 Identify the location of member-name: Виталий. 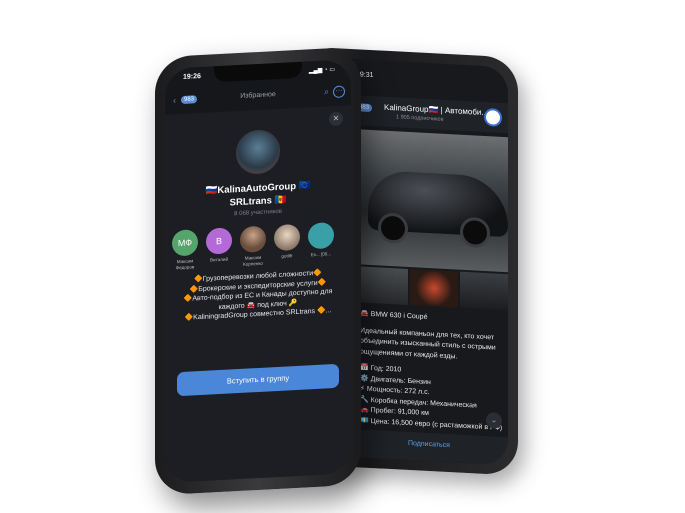
(219, 259).